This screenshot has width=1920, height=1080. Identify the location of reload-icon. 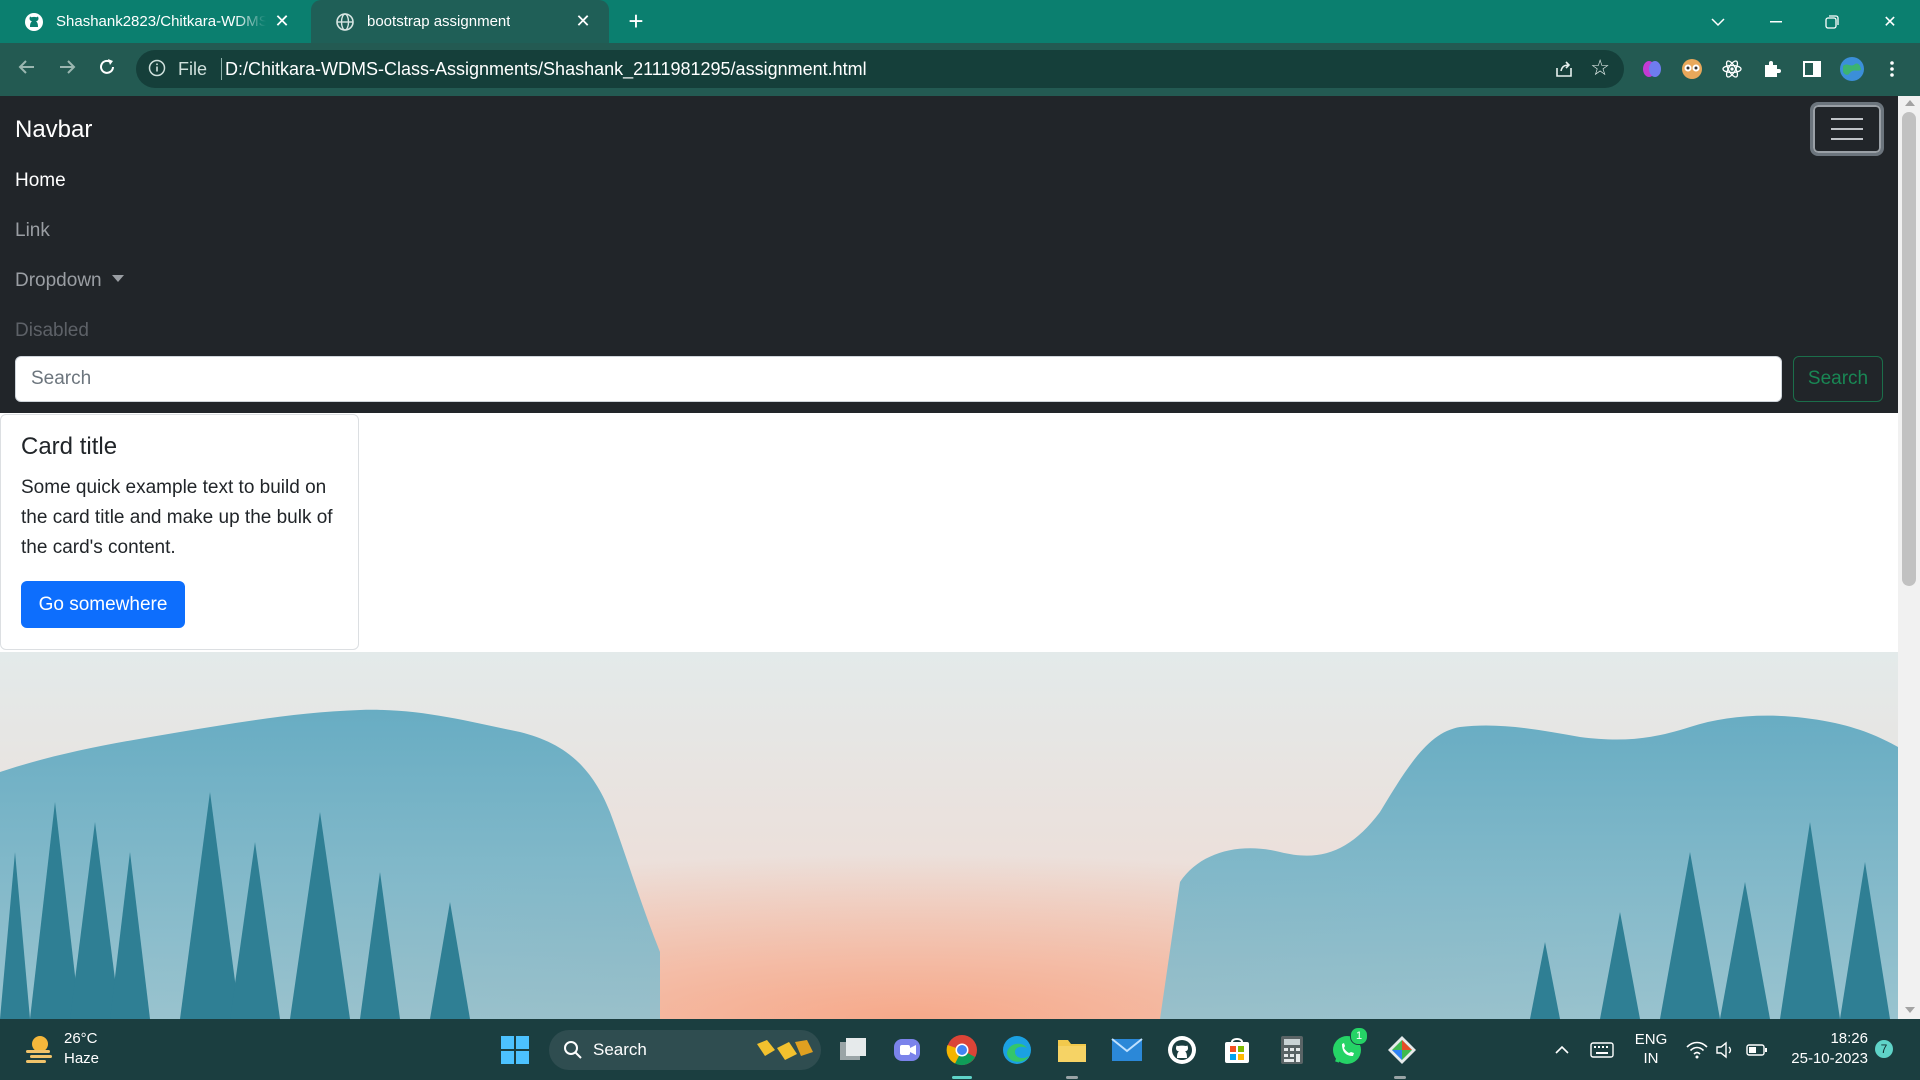
(107, 70).